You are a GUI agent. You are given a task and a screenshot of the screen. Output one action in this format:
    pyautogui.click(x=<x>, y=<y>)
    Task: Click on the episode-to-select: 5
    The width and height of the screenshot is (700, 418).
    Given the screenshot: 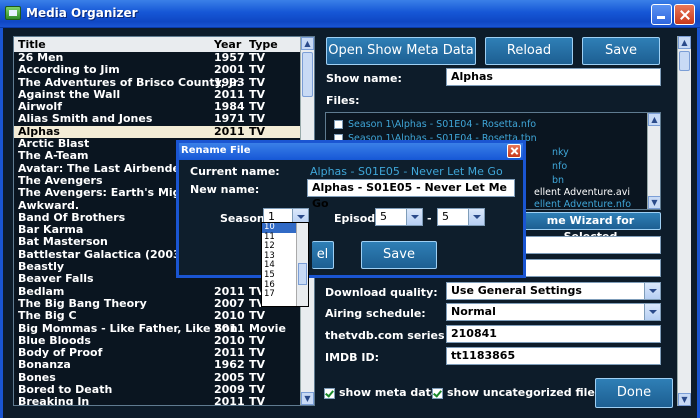 What is the action you would take?
    pyautogui.click(x=461, y=217)
    